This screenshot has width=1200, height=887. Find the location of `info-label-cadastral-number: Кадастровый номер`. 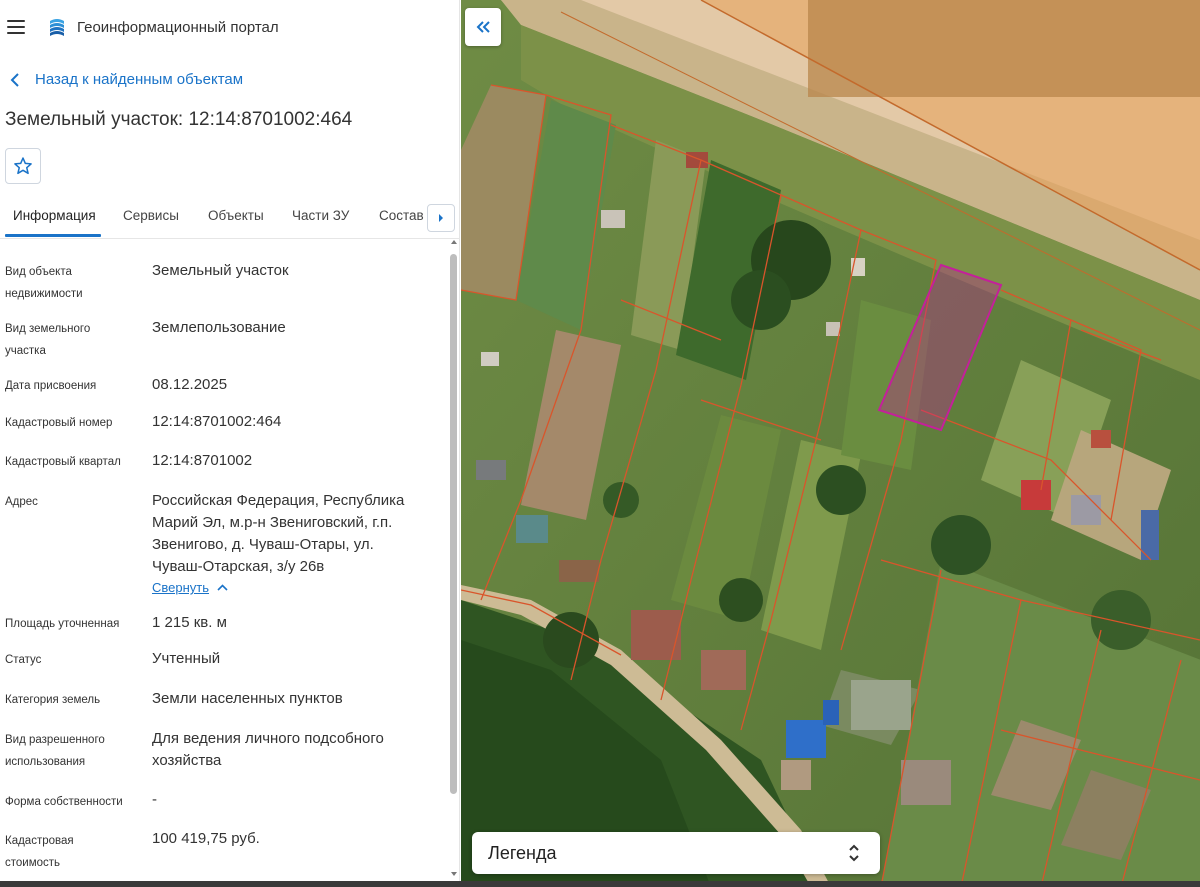

info-label-cadastral-number: Кадастровый номер is located at coordinates (59, 423).